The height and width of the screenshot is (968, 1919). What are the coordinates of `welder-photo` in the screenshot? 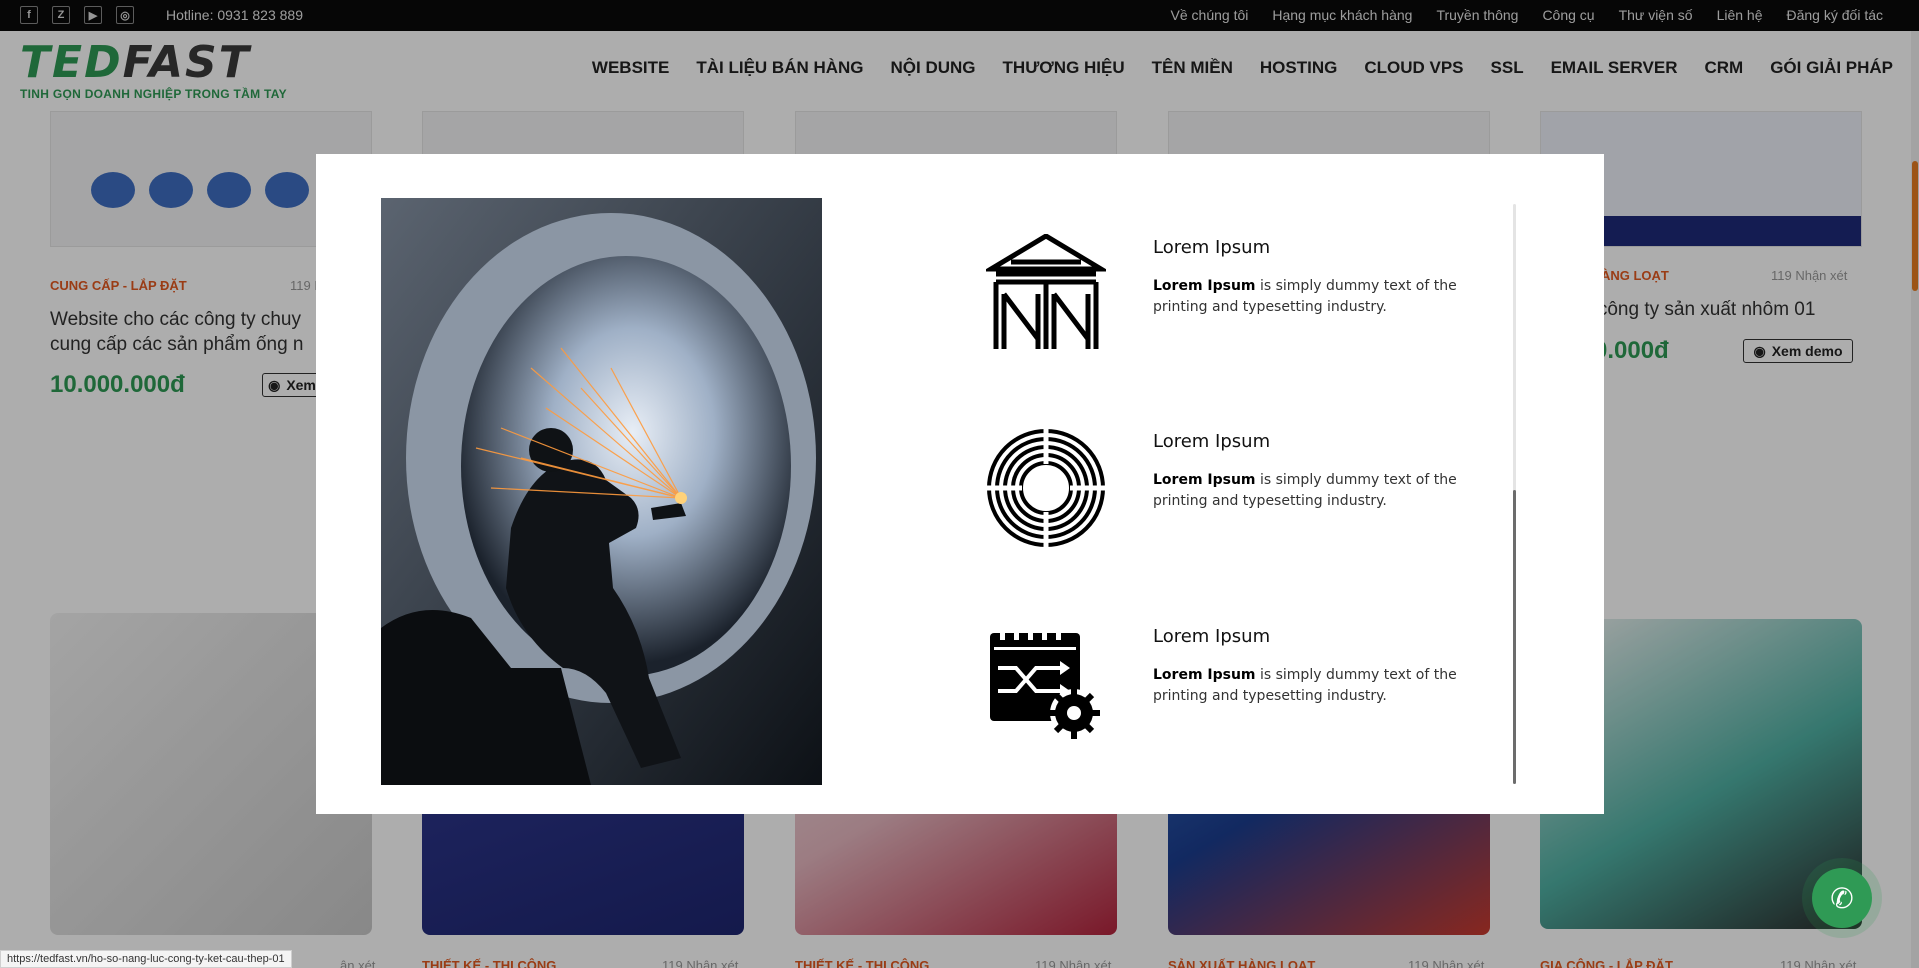 It's located at (601, 491).